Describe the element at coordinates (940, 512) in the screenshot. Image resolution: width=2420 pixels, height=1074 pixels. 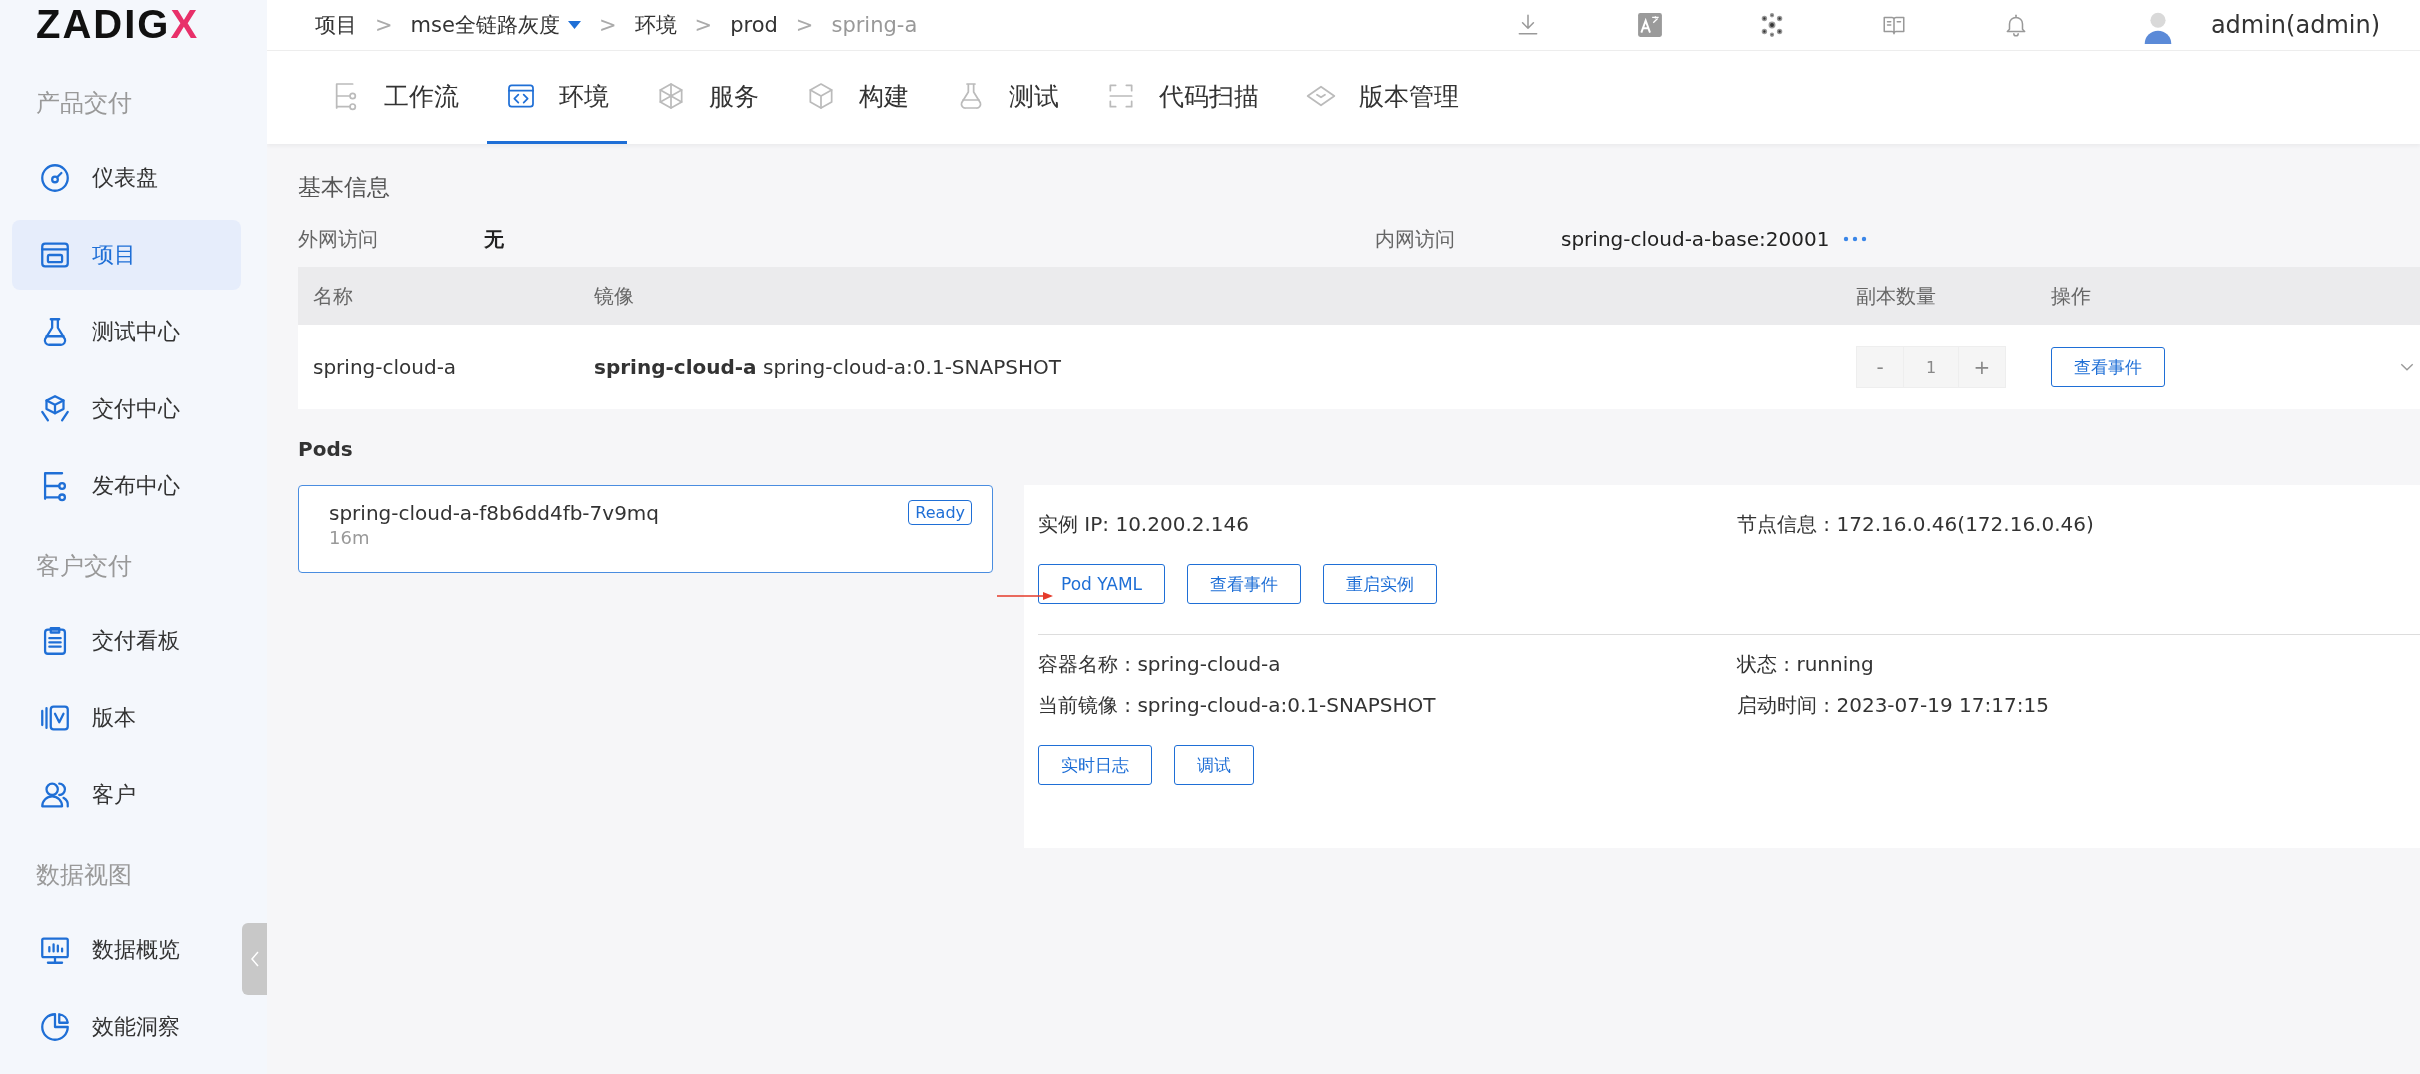
I see `status-tag: Ready` at that location.